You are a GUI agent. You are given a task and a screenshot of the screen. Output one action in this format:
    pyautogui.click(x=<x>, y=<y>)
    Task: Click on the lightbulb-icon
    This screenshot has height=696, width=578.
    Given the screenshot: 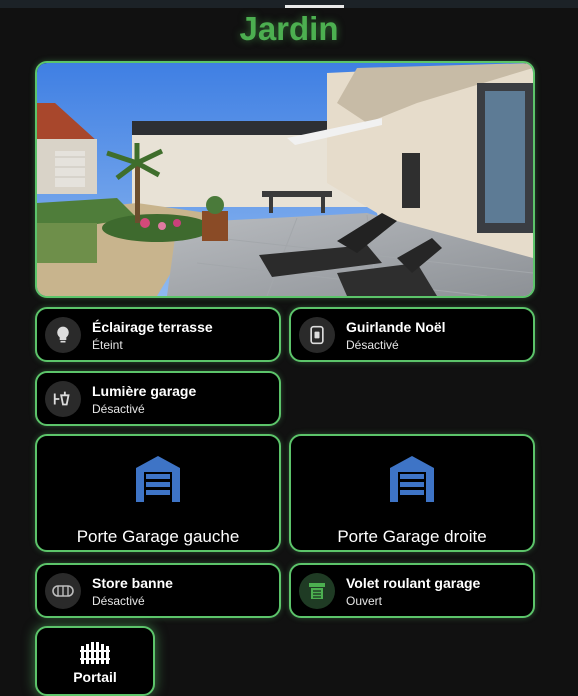 What is the action you would take?
    pyautogui.click(x=63, y=335)
    